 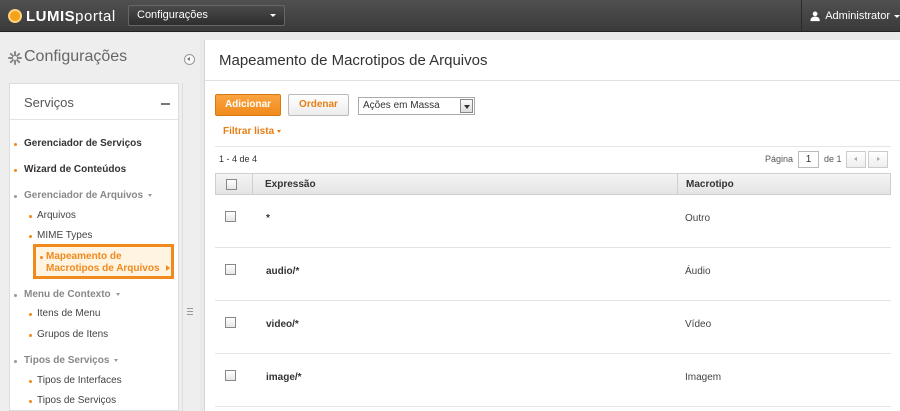 What do you see at coordinates (450, 16) in the screenshot?
I see `top-bar: LUMISportal Configurações Administrator` at bounding box center [450, 16].